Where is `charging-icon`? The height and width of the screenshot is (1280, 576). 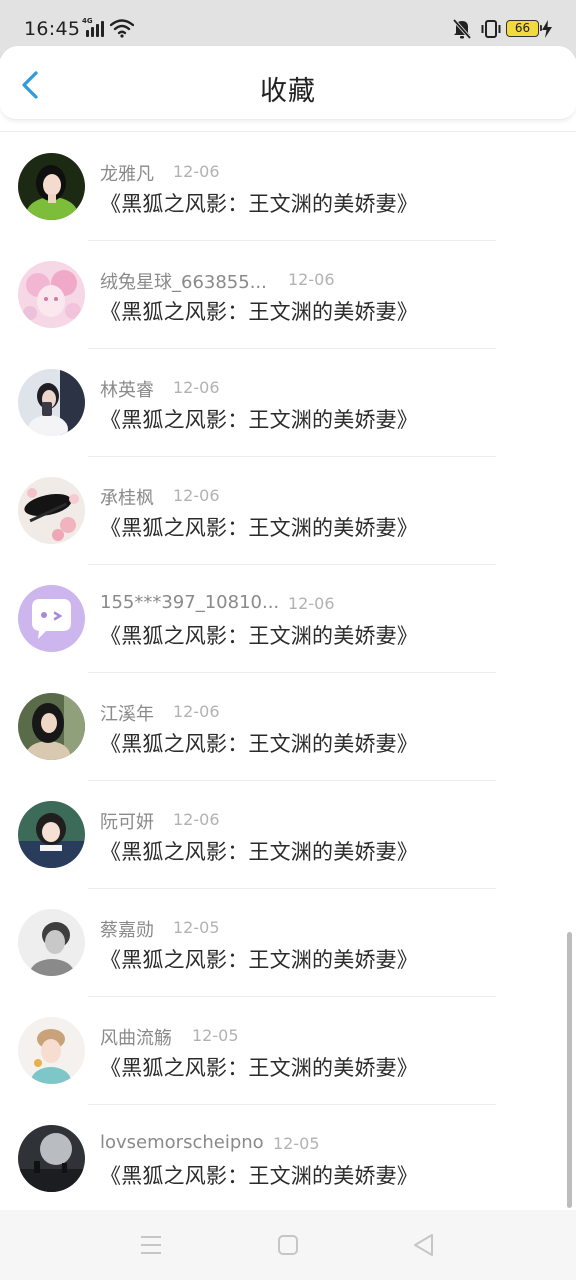 charging-icon is located at coordinates (547, 29).